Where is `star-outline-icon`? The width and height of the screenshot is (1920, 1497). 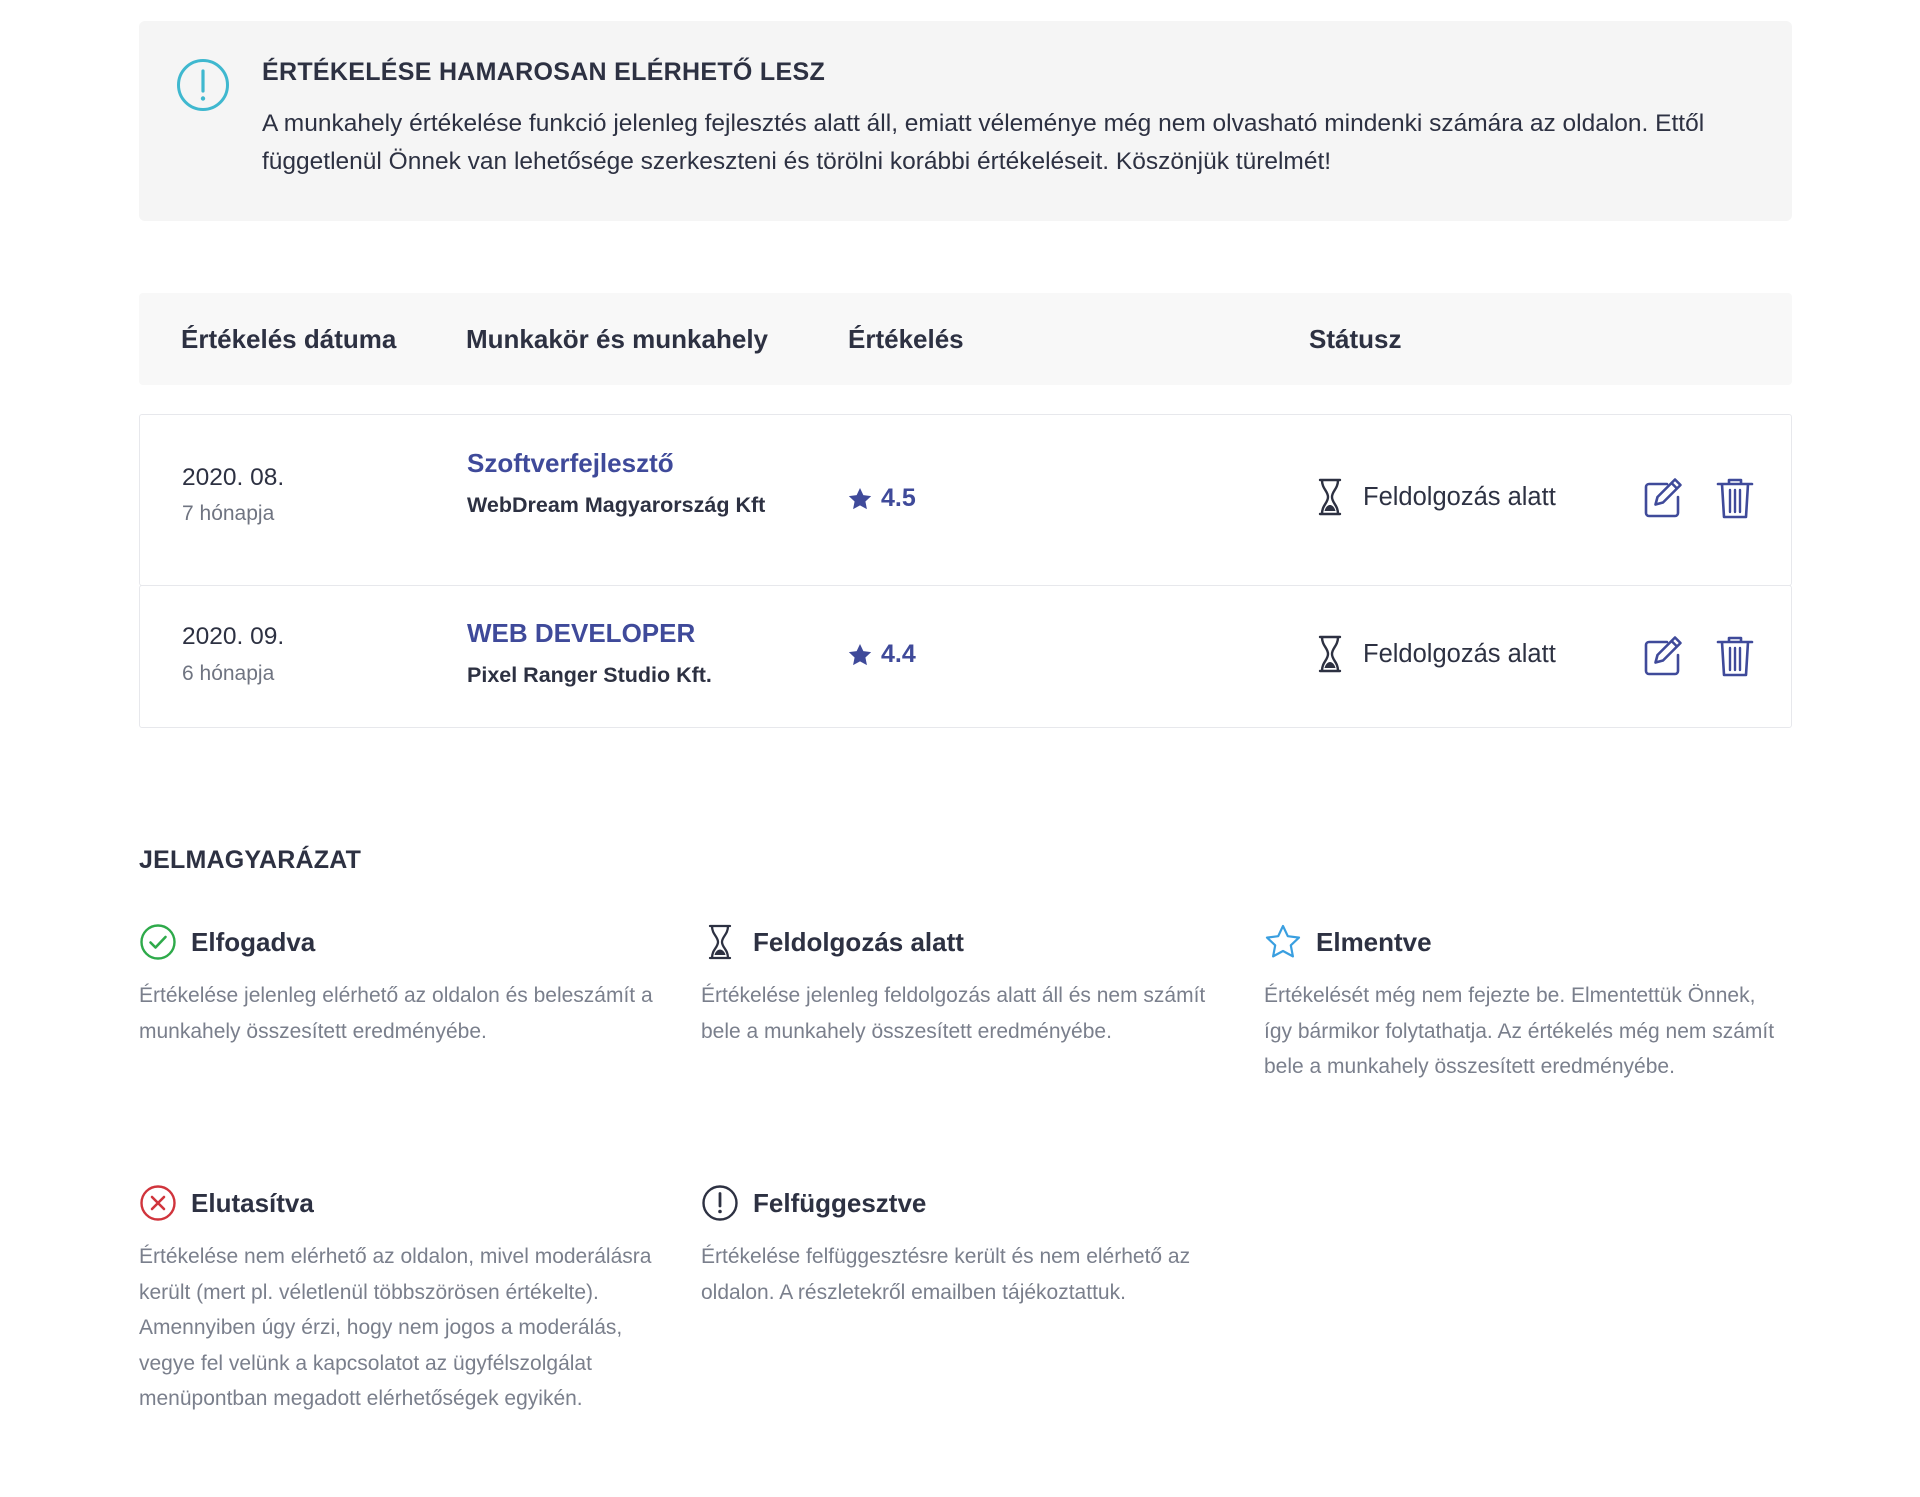 star-outline-icon is located at coordinates (1283, 941).